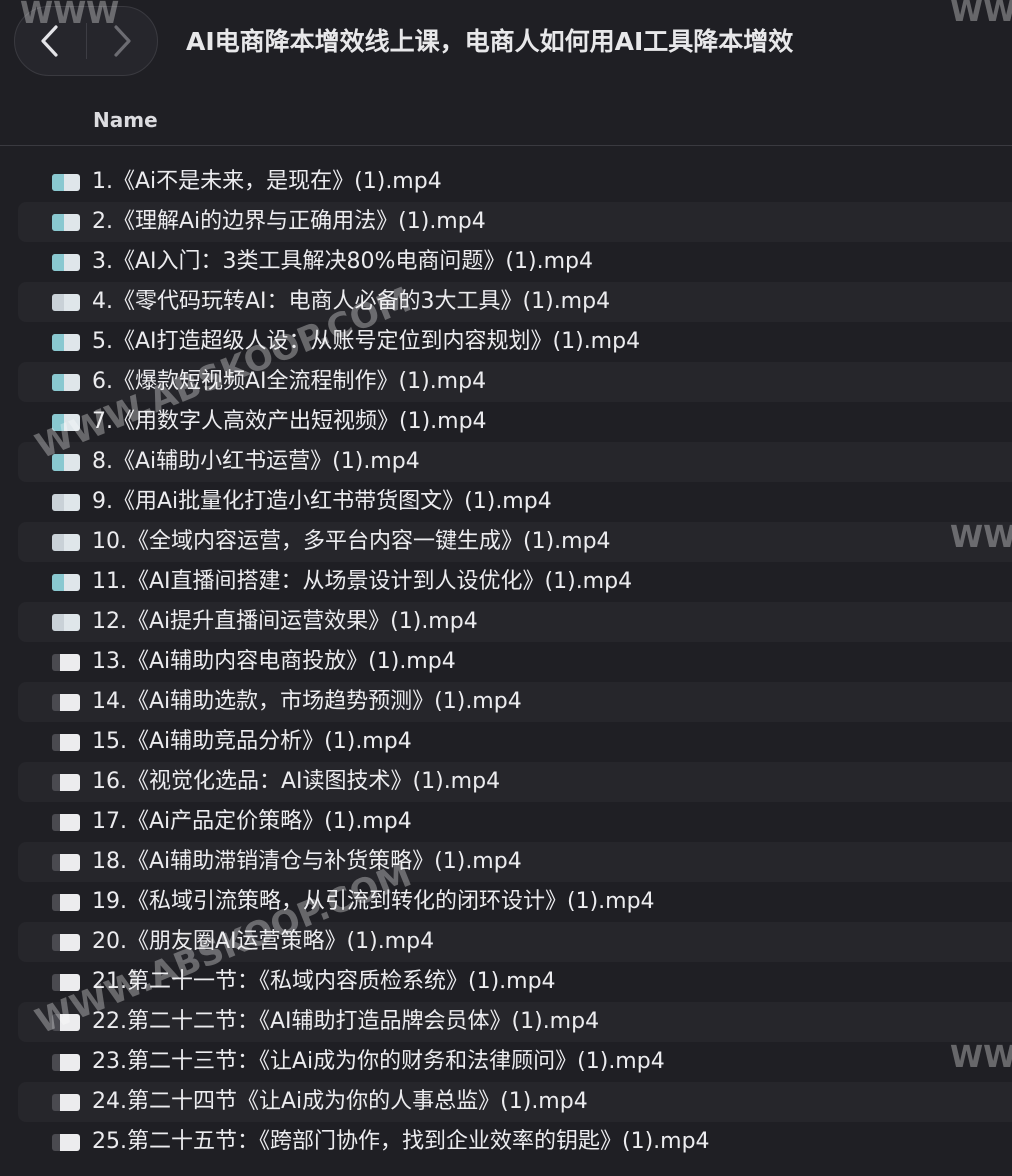 This screenshot has width=1012, height=1176. Describe the element at coordinates (322, 501) in the screenshot. I see `file-name: 9.《用Ai批量化打造小红书带货图文》(1).mp4` at that location.